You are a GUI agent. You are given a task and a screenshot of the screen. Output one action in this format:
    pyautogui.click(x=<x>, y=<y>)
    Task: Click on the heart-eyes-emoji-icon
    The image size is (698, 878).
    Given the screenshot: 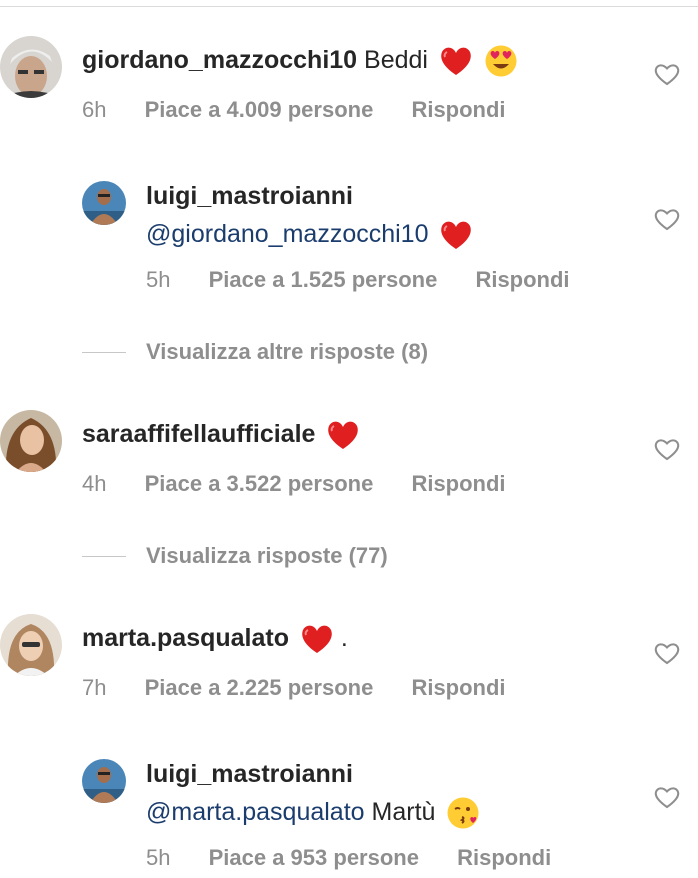 What is the action you would take?
    pyautogui.click(x=501, y=61)
    